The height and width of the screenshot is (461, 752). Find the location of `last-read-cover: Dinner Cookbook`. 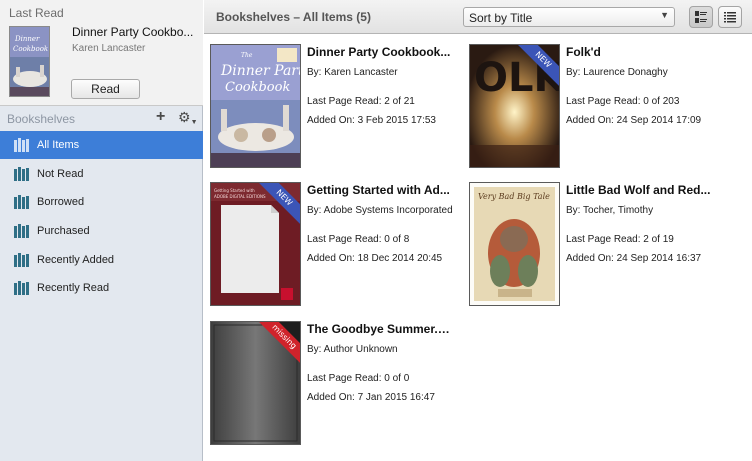

last-read-cover: Dinner Cookbook is located at coordinates (29, 61).